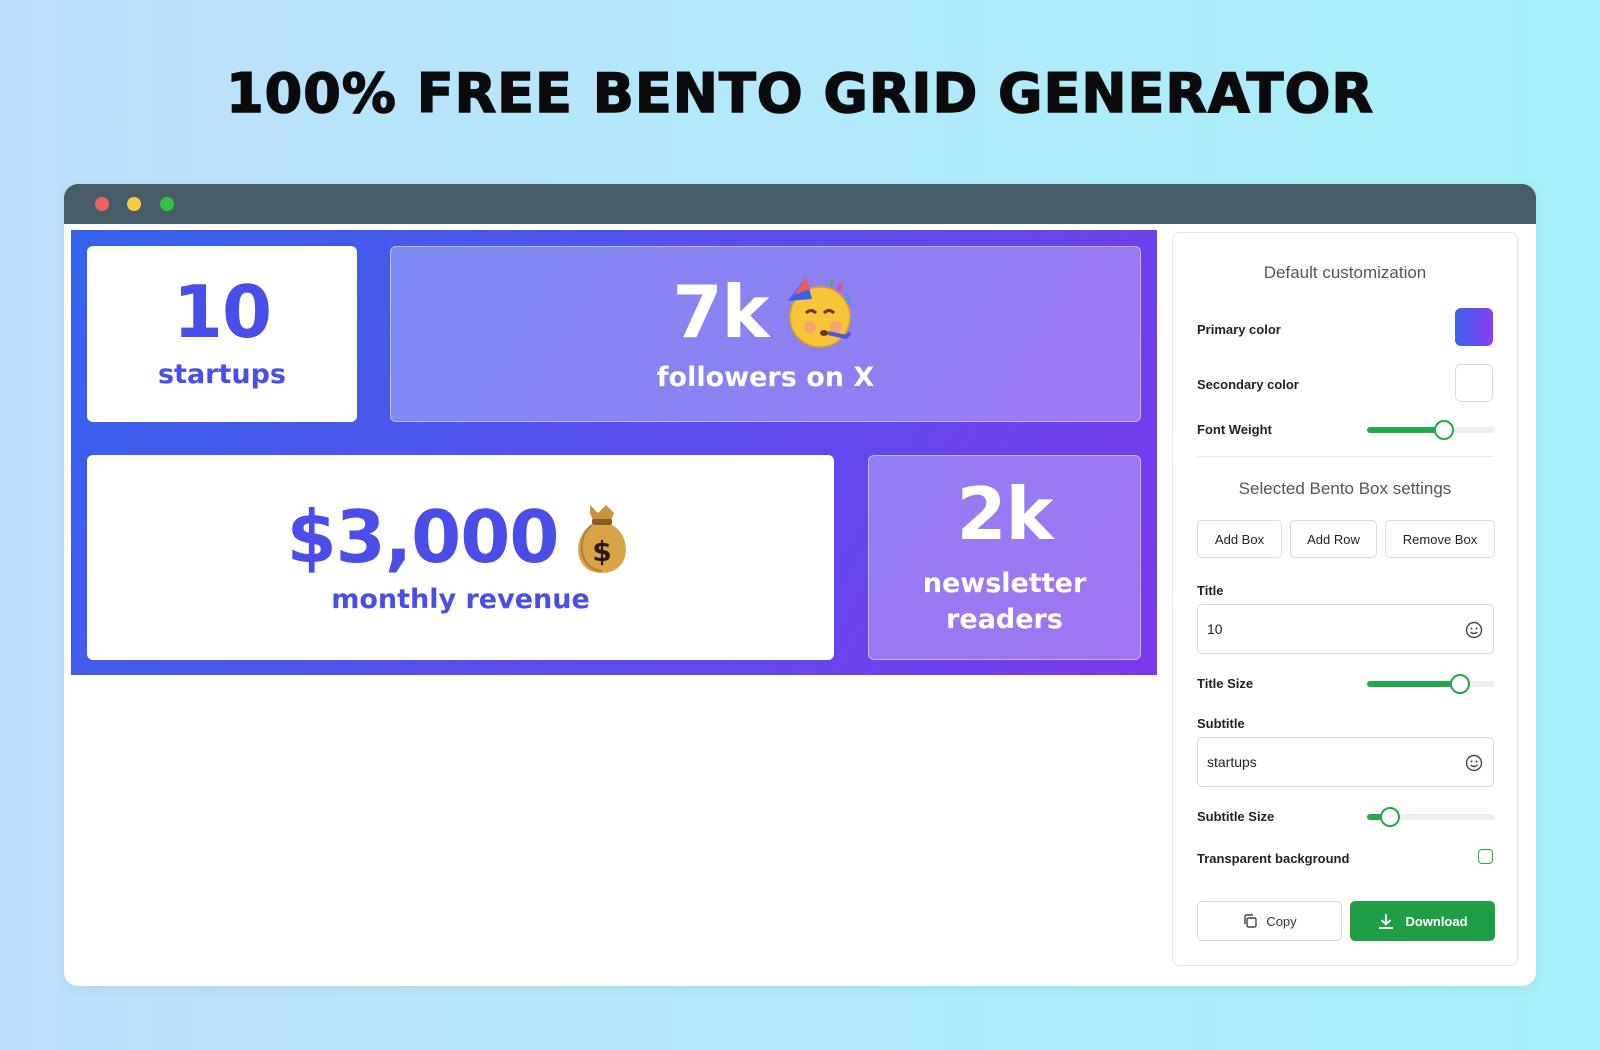  I want to click on bento-box-startups: 10 startups, so click(222, 334).